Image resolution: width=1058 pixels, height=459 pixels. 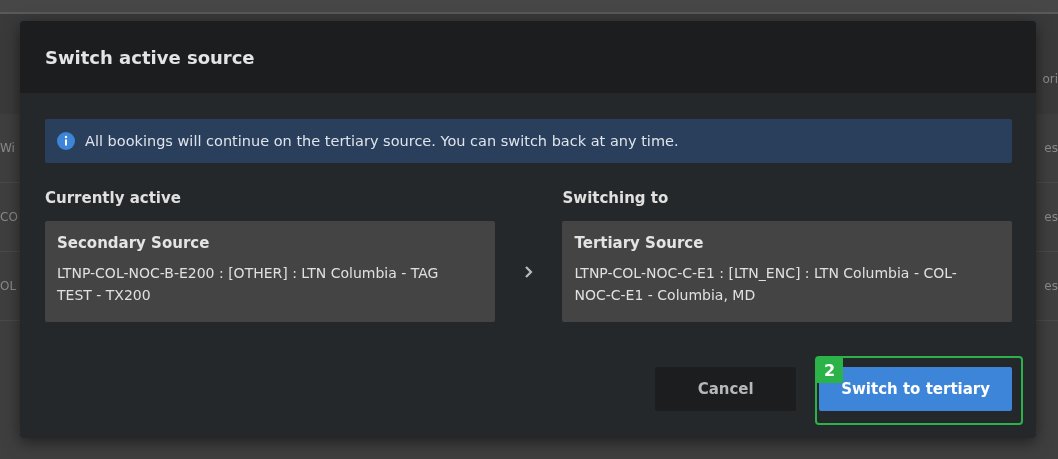 What do you see at coordinates (150, 57) in the screenshot?
I see `dialog-title: Switch active source` at bounding box center [150, 57].